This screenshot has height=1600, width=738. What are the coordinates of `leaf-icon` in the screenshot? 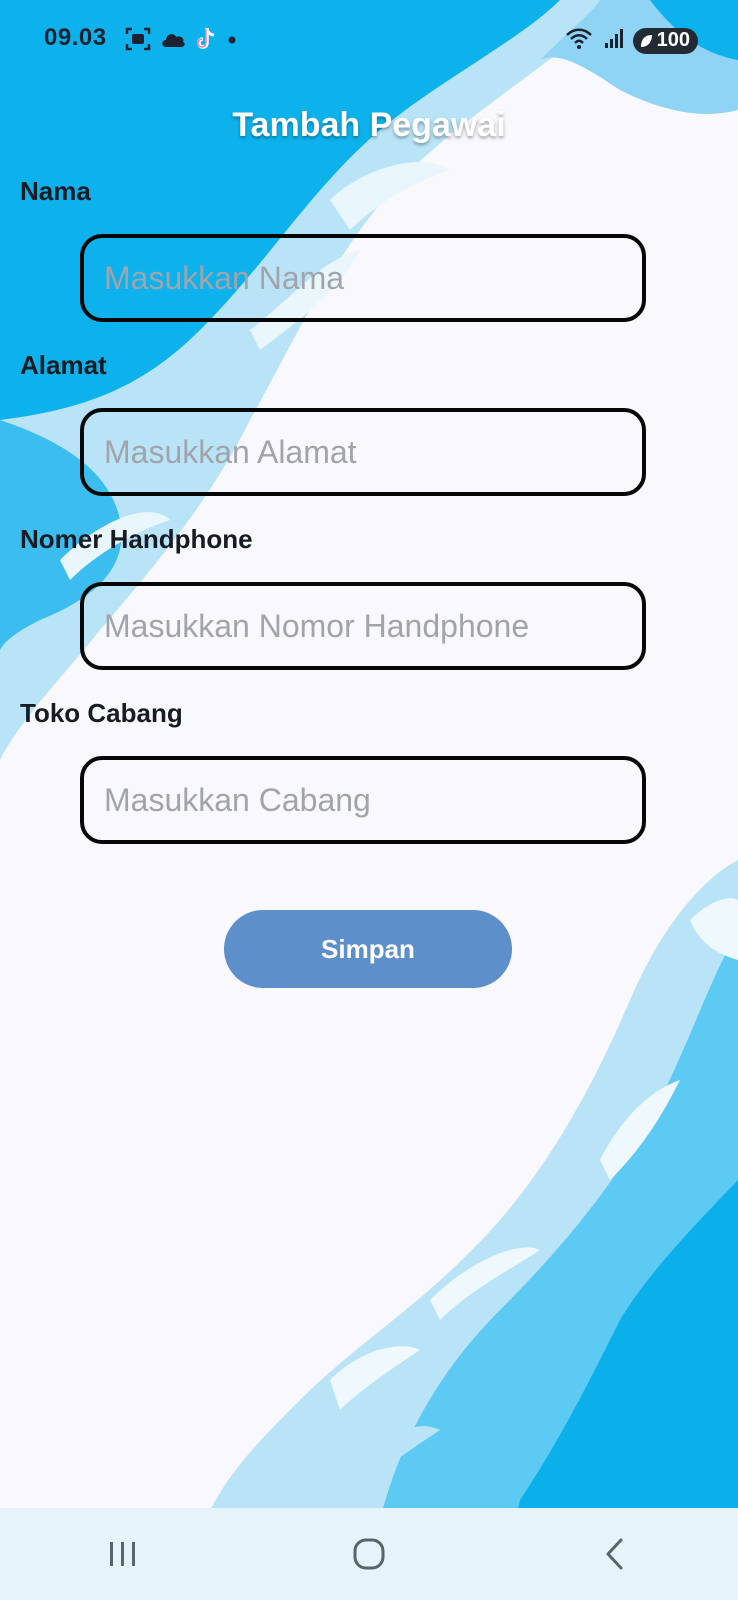 It's located at (646, 40).